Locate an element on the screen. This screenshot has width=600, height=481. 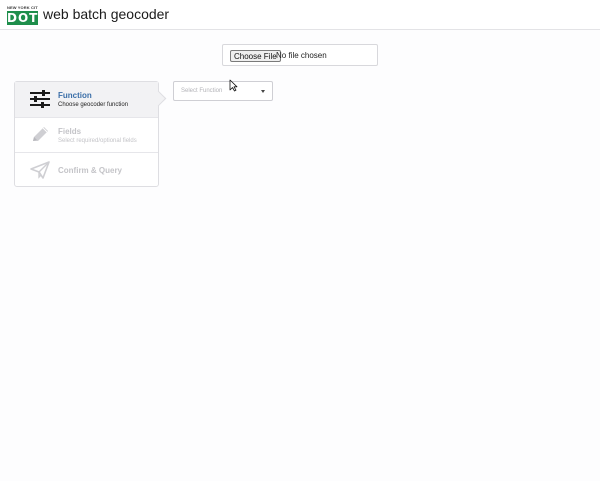
step-title: Function is located at coordinates (75, 95).